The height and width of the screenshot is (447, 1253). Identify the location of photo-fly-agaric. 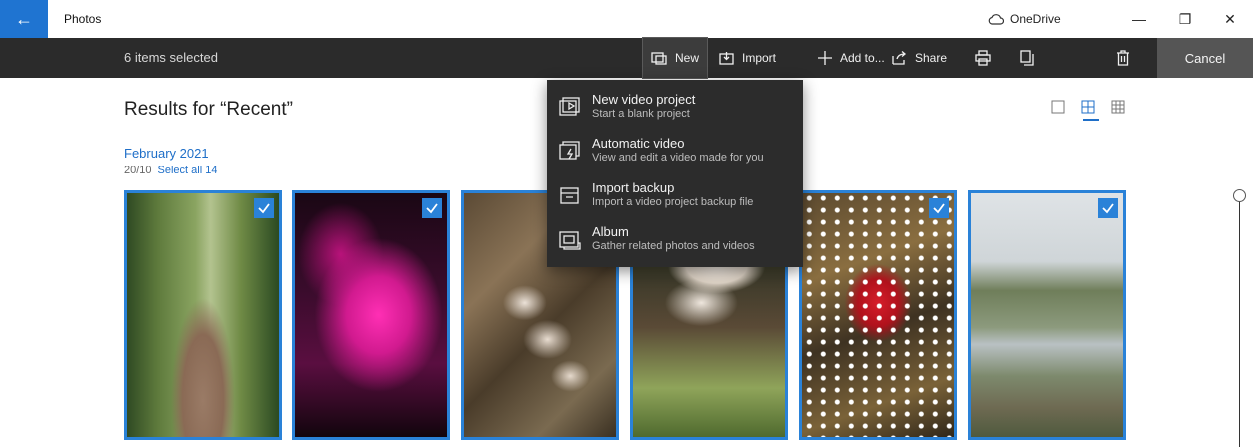
(878, 315).